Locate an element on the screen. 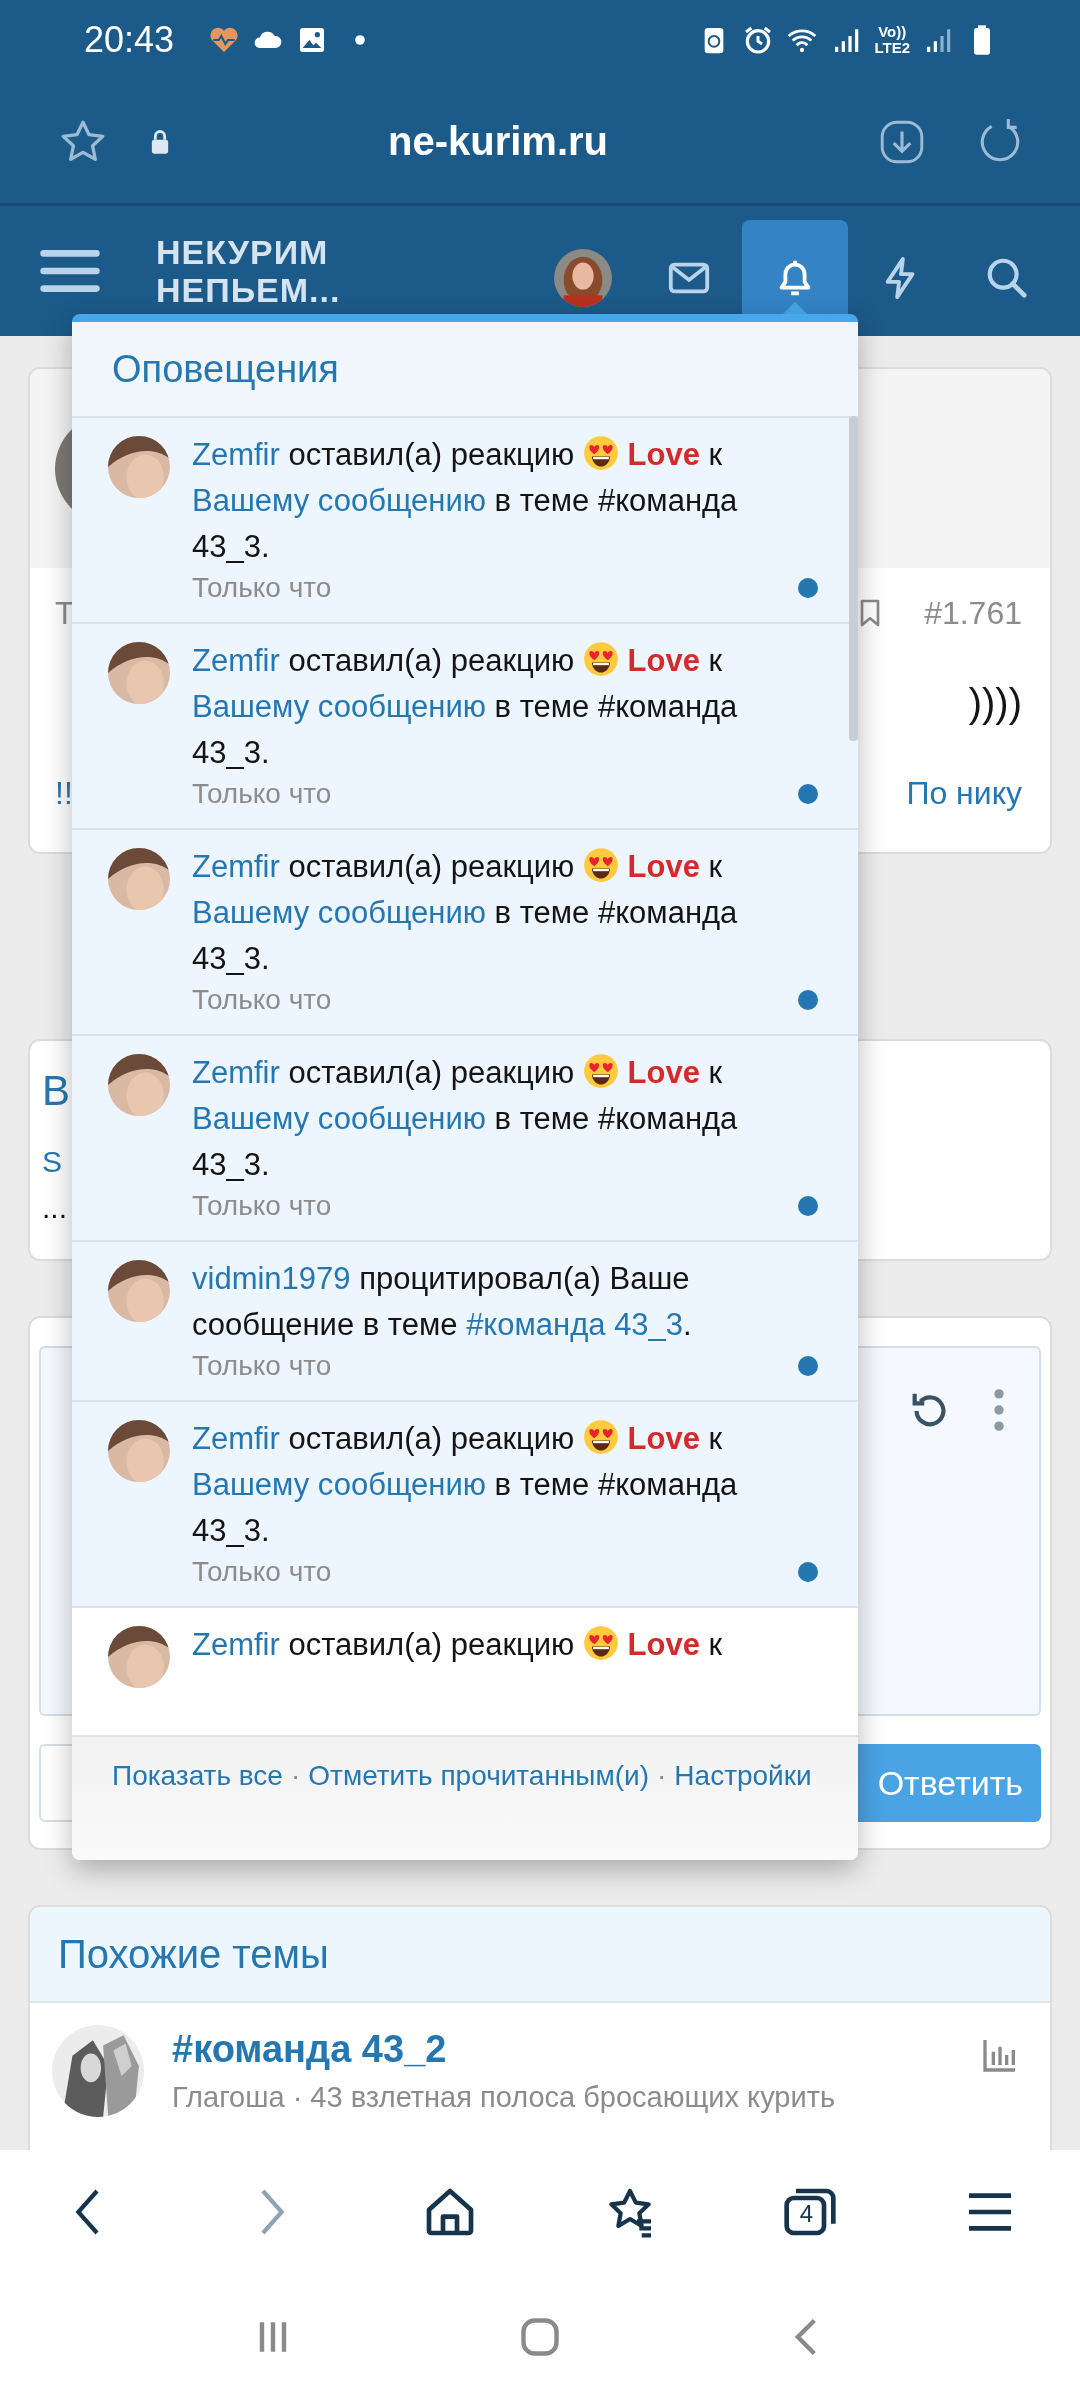 This screenshot has height=2400, width=1080. notification-item: Zemfir оставил(а) реакцию Love к is located at coordinates (465, 1656).